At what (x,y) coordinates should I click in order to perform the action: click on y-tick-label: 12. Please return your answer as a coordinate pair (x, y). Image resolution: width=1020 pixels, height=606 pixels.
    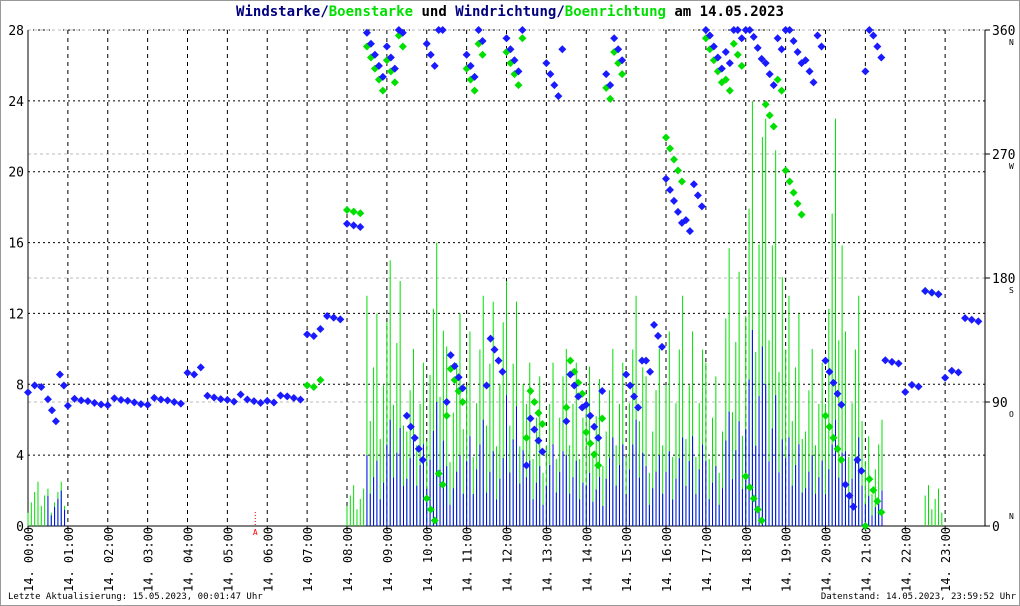
    Looking at the image, I should click on (16, 314).